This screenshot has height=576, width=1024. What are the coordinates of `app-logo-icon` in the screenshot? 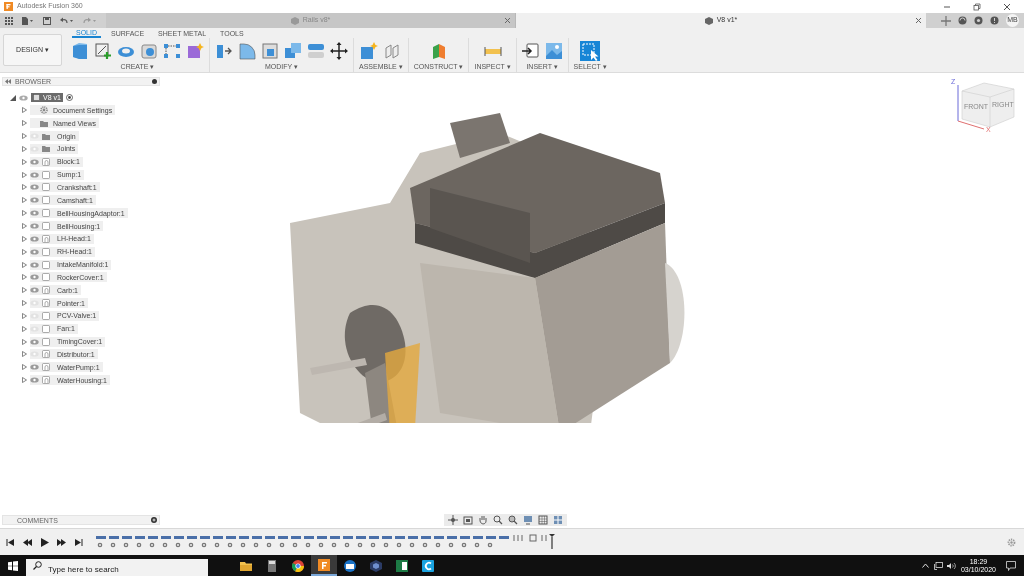 It's located at (324, 564).